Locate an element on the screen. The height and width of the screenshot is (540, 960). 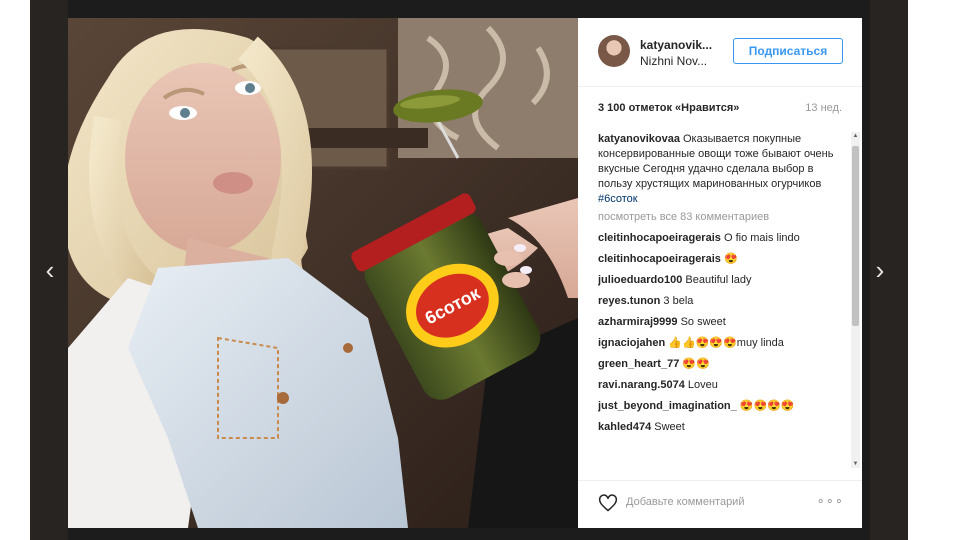
avatar is located at coordinates (614, 51).